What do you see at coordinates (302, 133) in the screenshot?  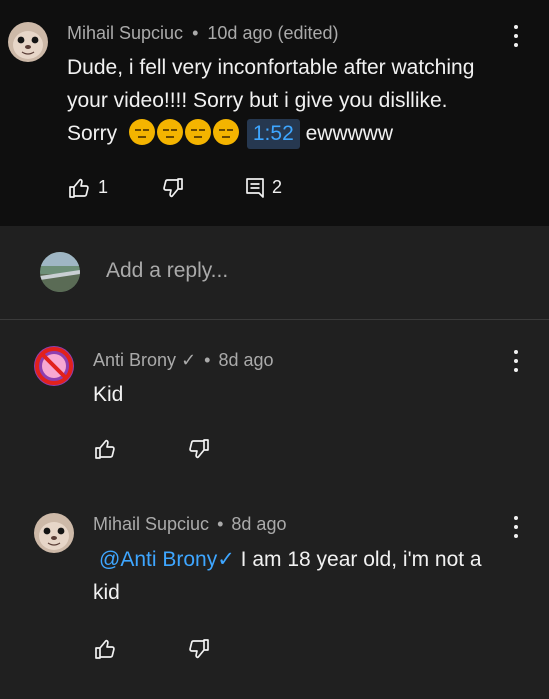 I see `comment-text-line: Sorry 1:52 ewwwww` at bounding box center [302, 133].